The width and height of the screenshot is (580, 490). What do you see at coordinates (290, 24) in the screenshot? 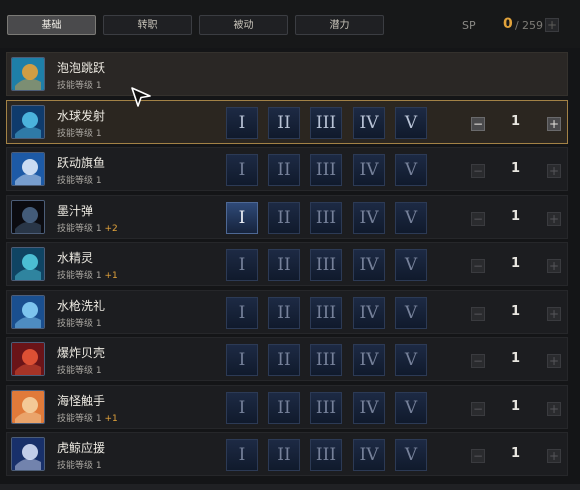
I see `skill-tab-bar: 基础 转职 被动 潜力 SP 0 / 259 +` at bounding box center [290, 24].